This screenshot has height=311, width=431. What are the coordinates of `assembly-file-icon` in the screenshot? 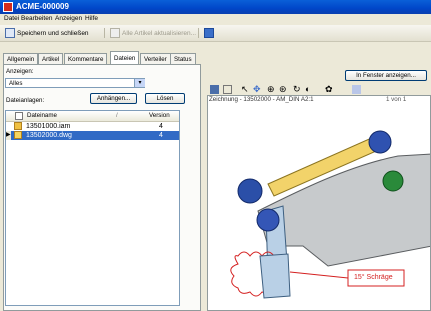 It's located at (18, 126).